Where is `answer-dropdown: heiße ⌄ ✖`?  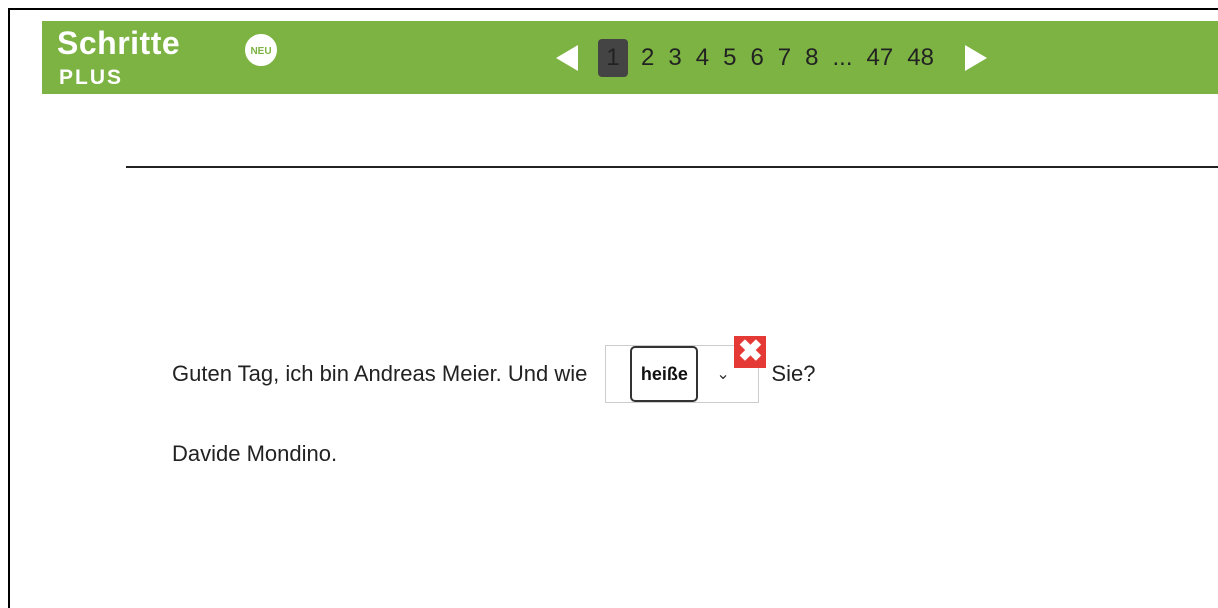 answer-dropdown: heiße ⌄ ✖ is located at coordinates (686, 369).